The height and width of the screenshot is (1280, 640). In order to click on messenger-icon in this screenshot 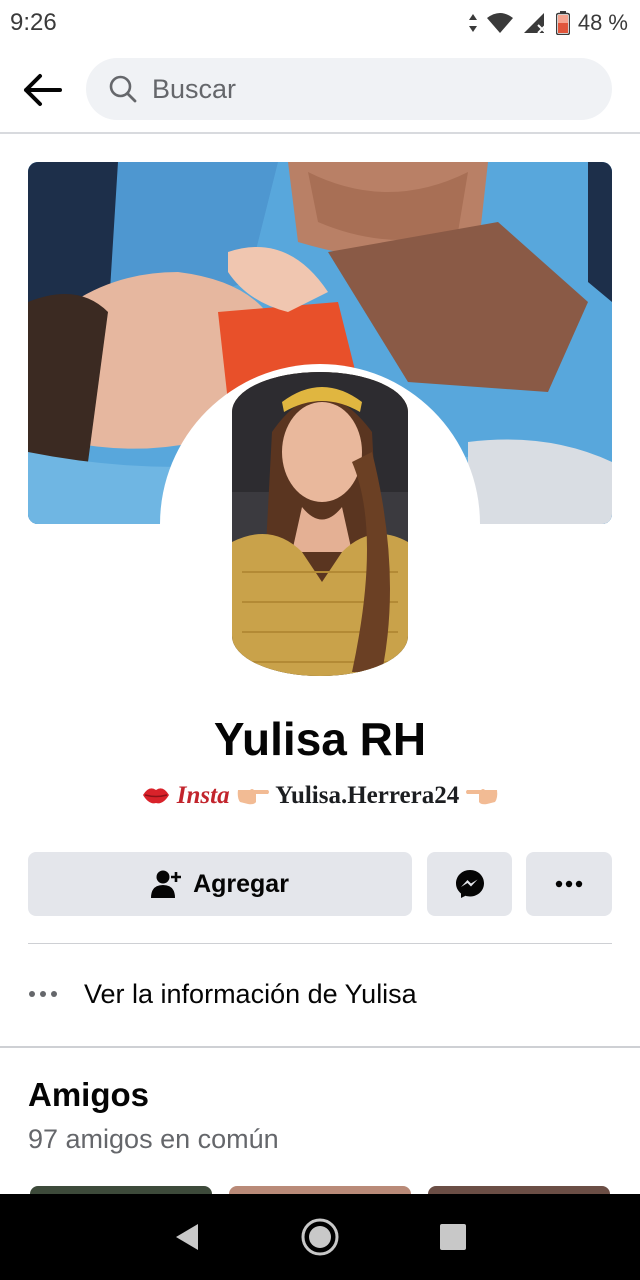, I will do `click(469, 884)`.